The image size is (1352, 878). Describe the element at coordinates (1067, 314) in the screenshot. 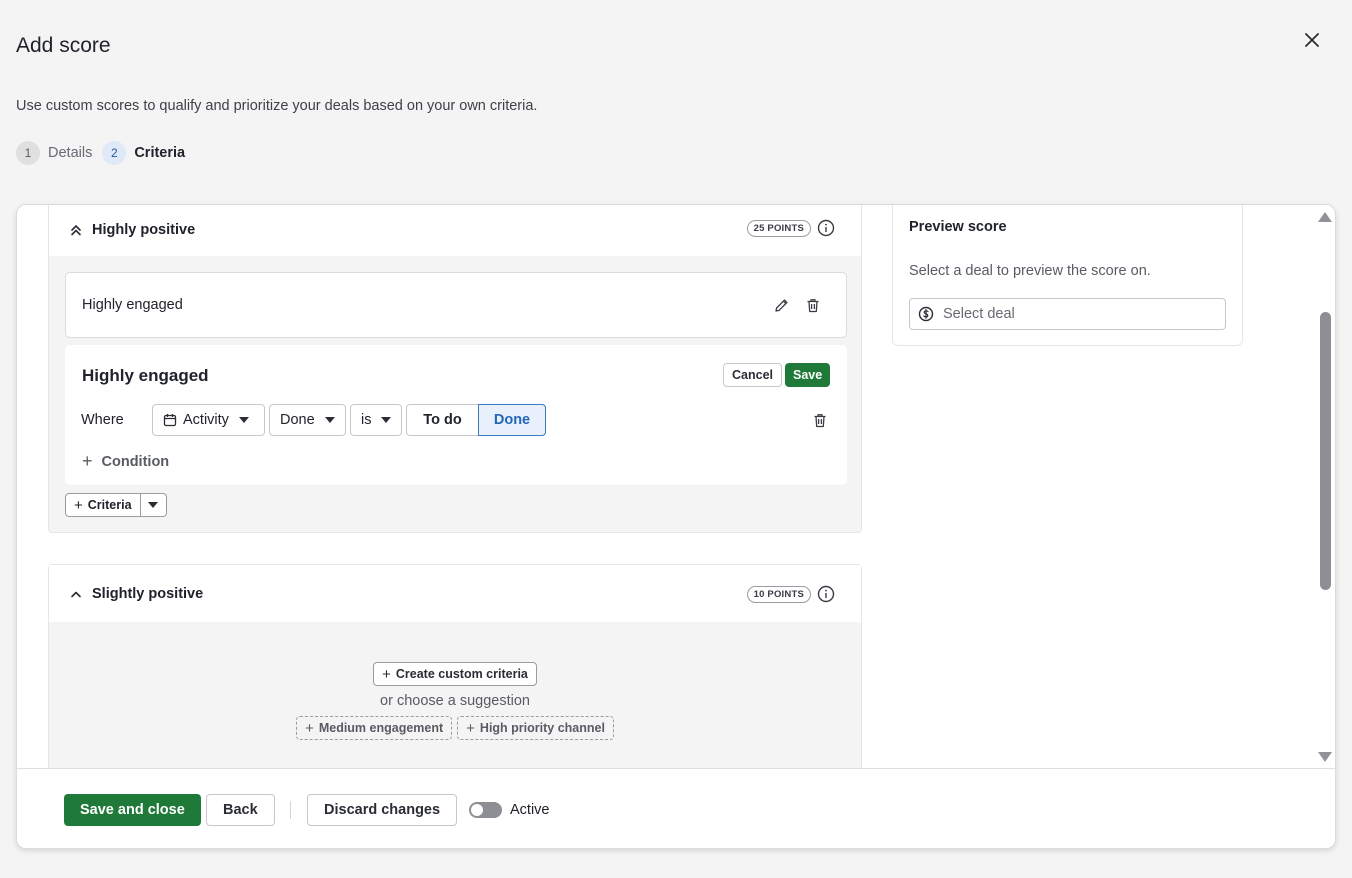

I see `select-deal-input: Select deal` at that location.